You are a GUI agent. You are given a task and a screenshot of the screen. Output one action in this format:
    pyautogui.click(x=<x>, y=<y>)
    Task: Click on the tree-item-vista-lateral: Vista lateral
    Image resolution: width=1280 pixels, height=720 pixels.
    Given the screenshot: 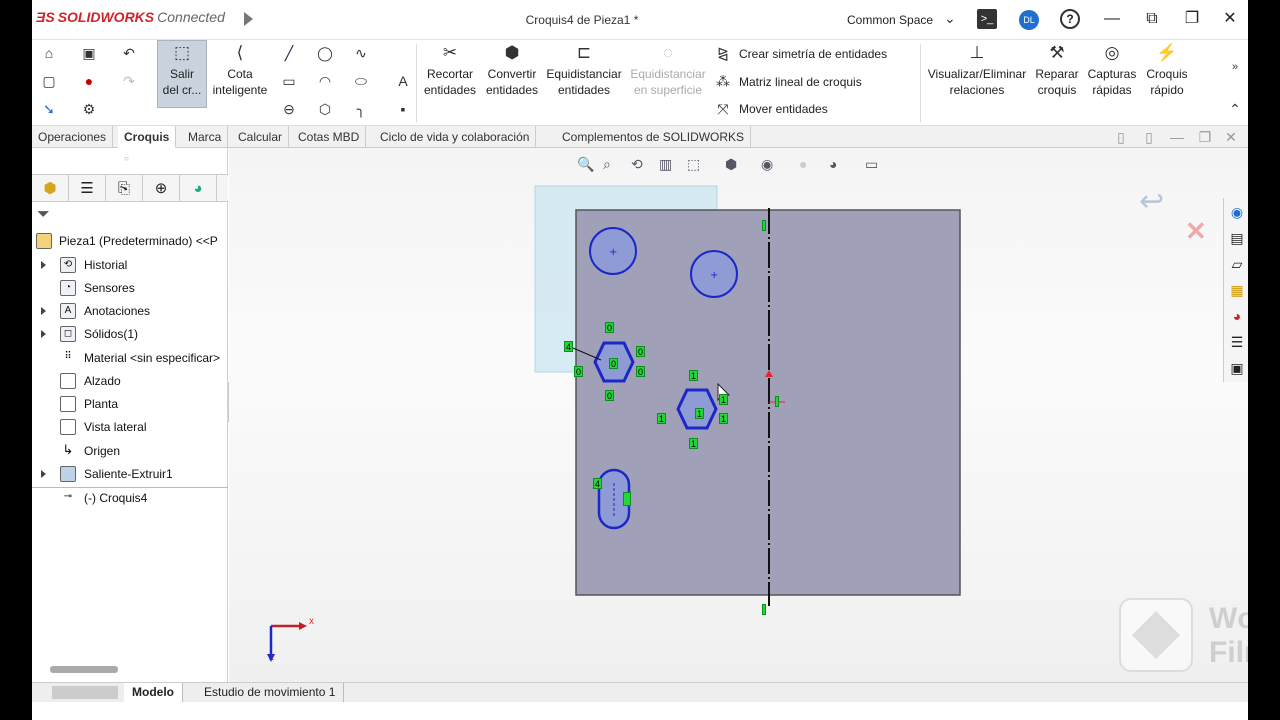 What is the action you would take?
    pyautogui.click(x=130, y=427)
    